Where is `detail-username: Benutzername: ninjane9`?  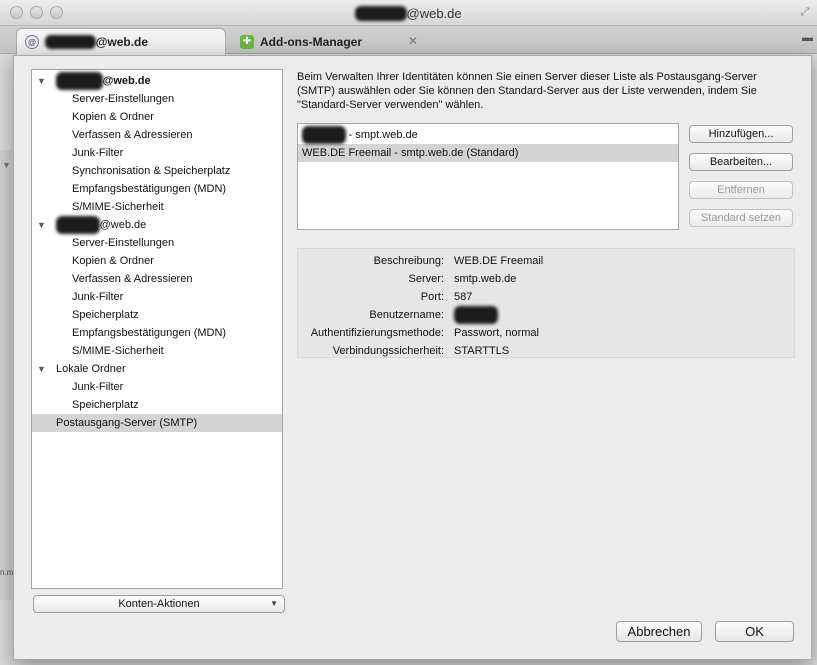
detail-username: Benutzername: ninjane9 is located at coordinates (546, 315).